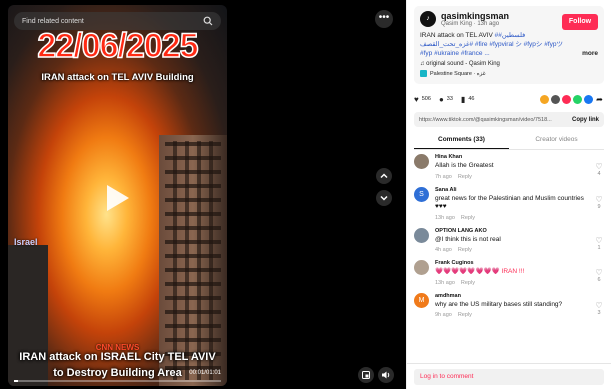 The height and width of the screenshot is (389, 611). I want to click on like-count: 506, so click(426, 99).